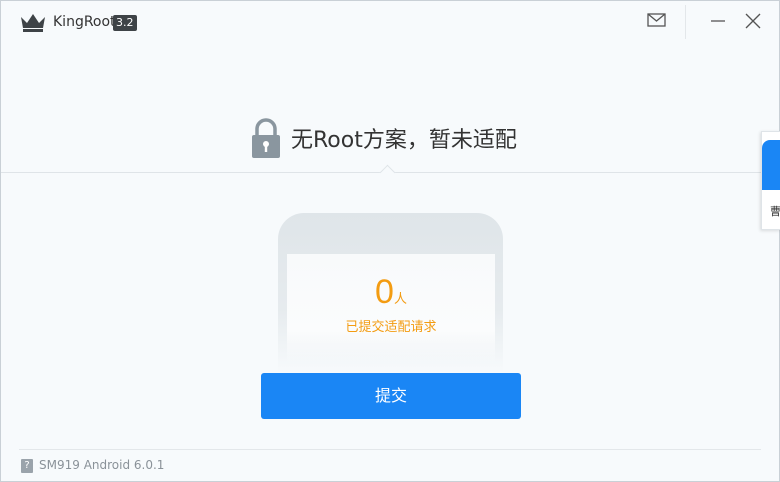  What do you see at coordinates (27, 466) in the screenshot?
I see `help-icon: ?` at bounding box center [27, 466].